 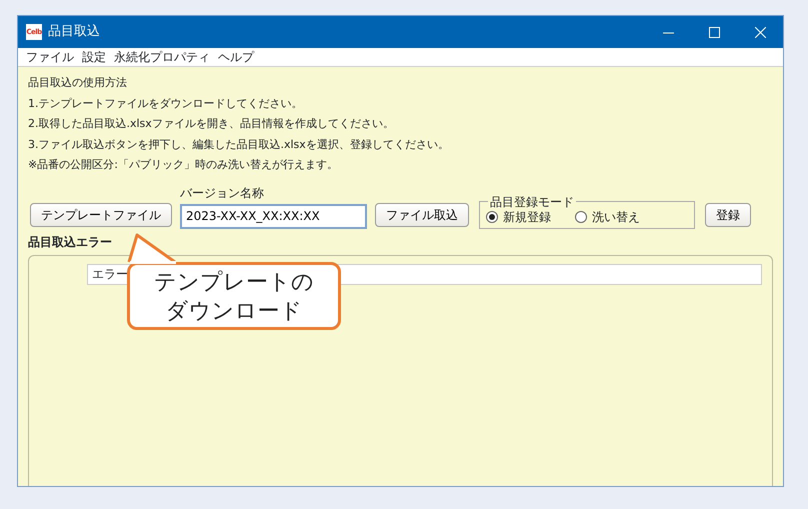 What do you see at coordinates (532, 202) in the screenshot?
I see `group-legend: 品目登録モード` at bounding box center [532, 202].